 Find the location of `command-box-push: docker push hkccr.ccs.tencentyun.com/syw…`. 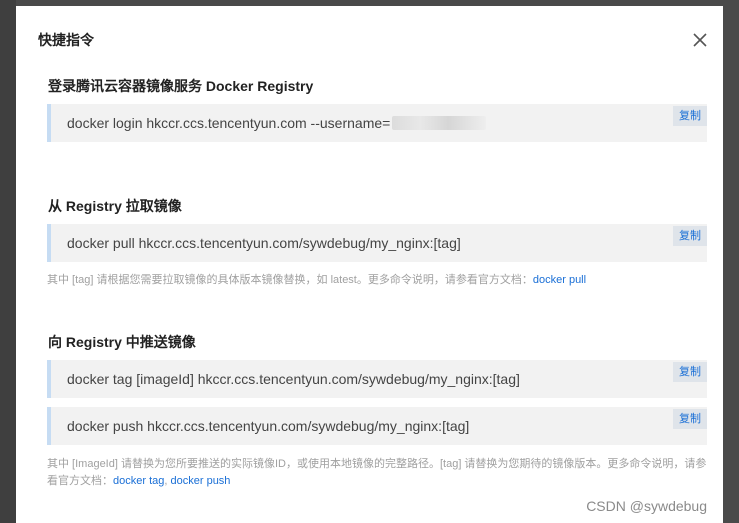

command-box-push: docker push hkccr.ccs.tencentyun.com/syw… is located at coordinates (377, 426).